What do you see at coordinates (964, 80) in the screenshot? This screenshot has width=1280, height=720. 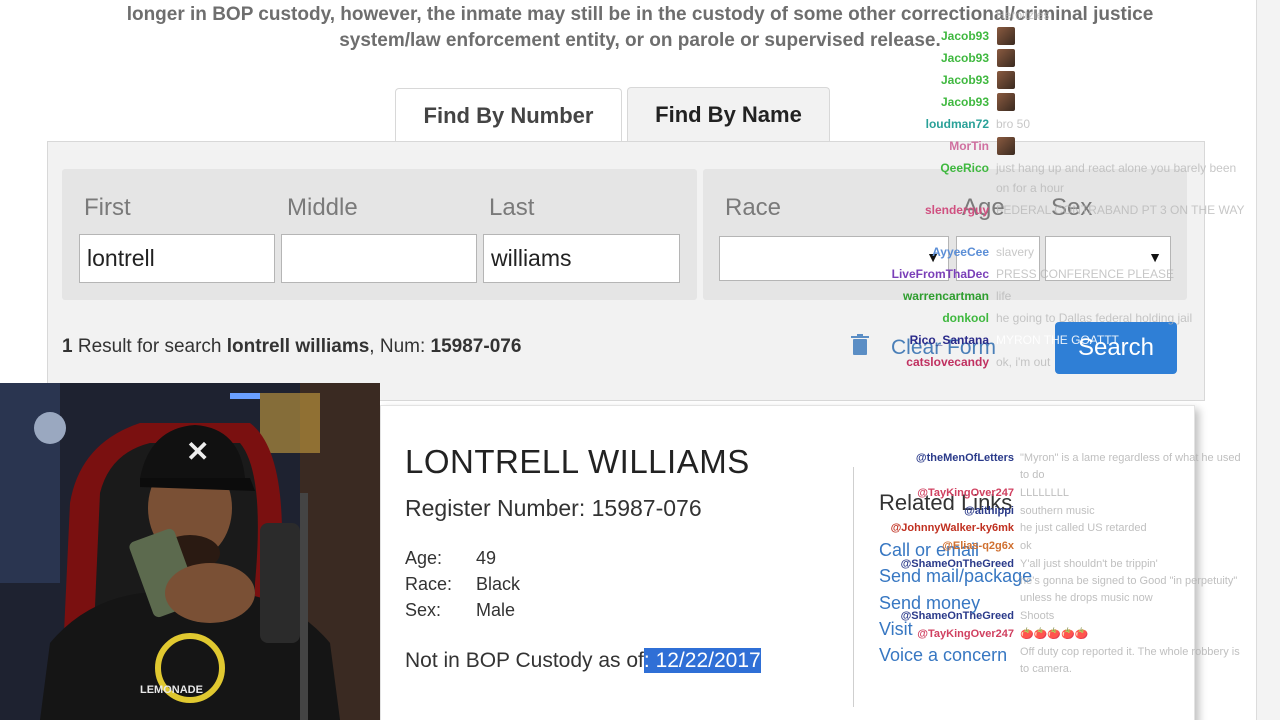 I see `chat-user-3: Jacob93` at bounding box center [964, 80].